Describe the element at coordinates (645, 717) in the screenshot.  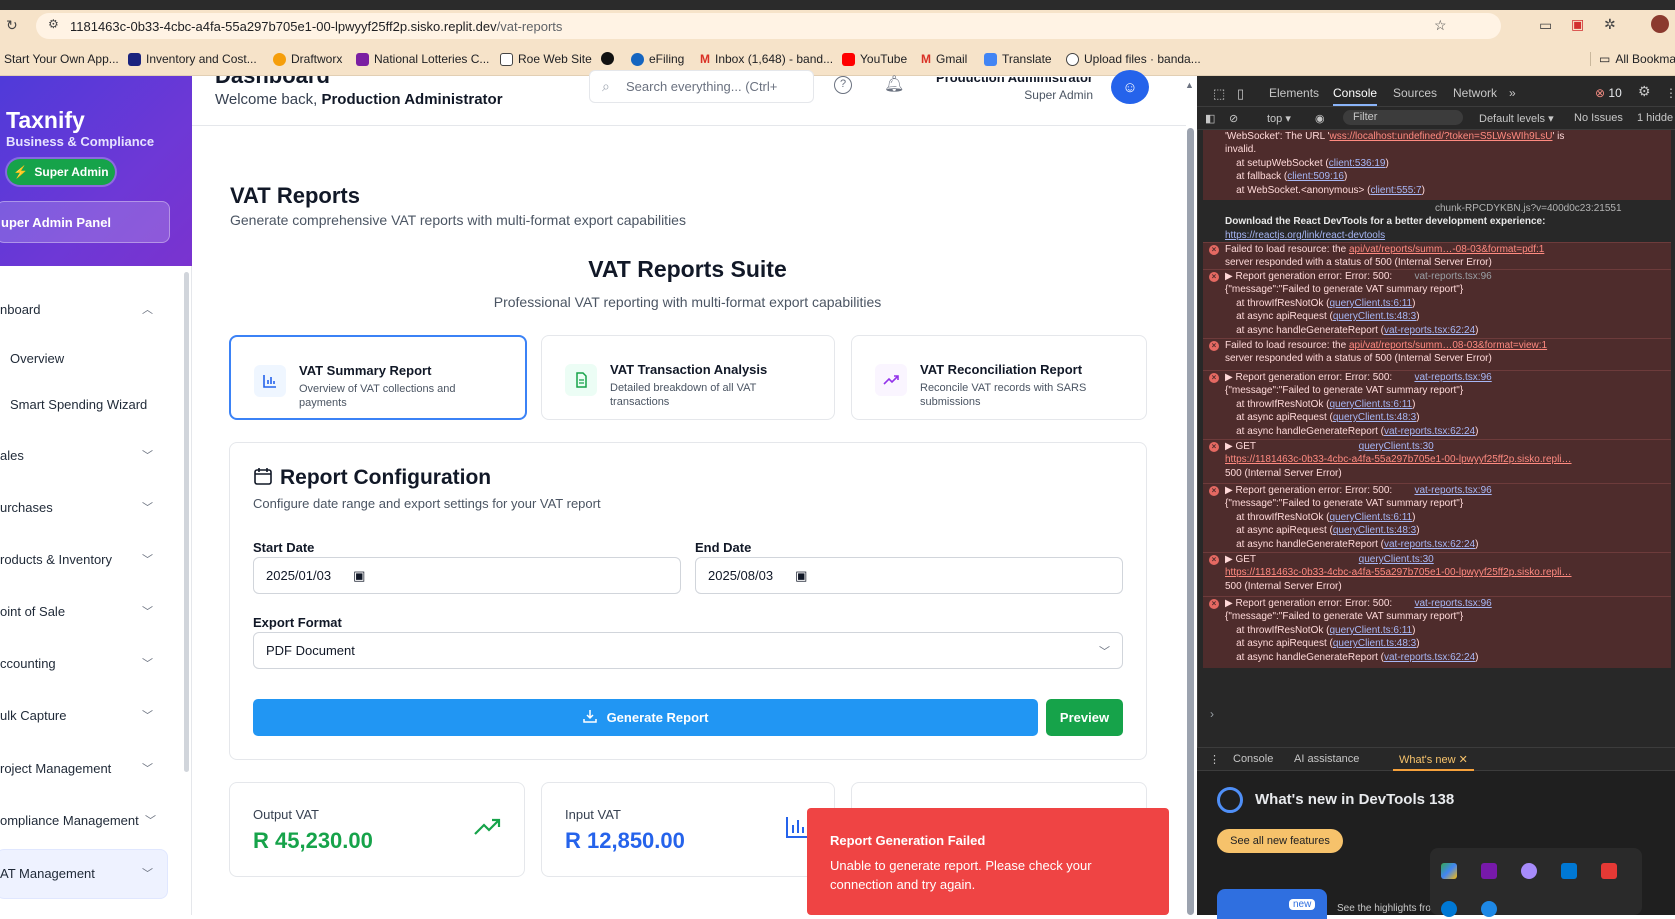
I see `generate-report-button: Generate Report` at that location.